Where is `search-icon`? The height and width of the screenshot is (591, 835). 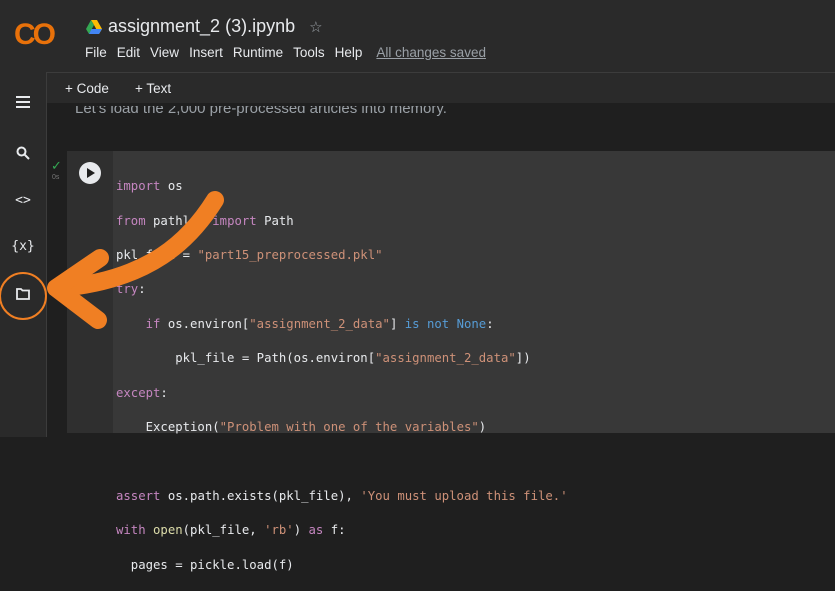 search-icon is located at coordinates (23, 153).